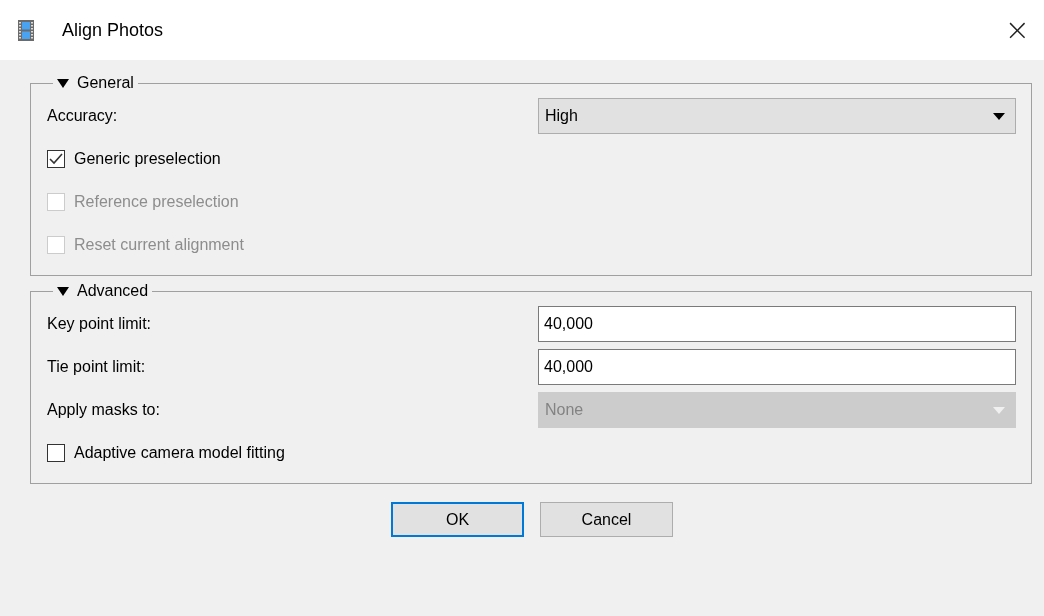  Describe the element at coordinates (97, 367) in the screenshot. I see `field-label: Tie point limit:` at that location.